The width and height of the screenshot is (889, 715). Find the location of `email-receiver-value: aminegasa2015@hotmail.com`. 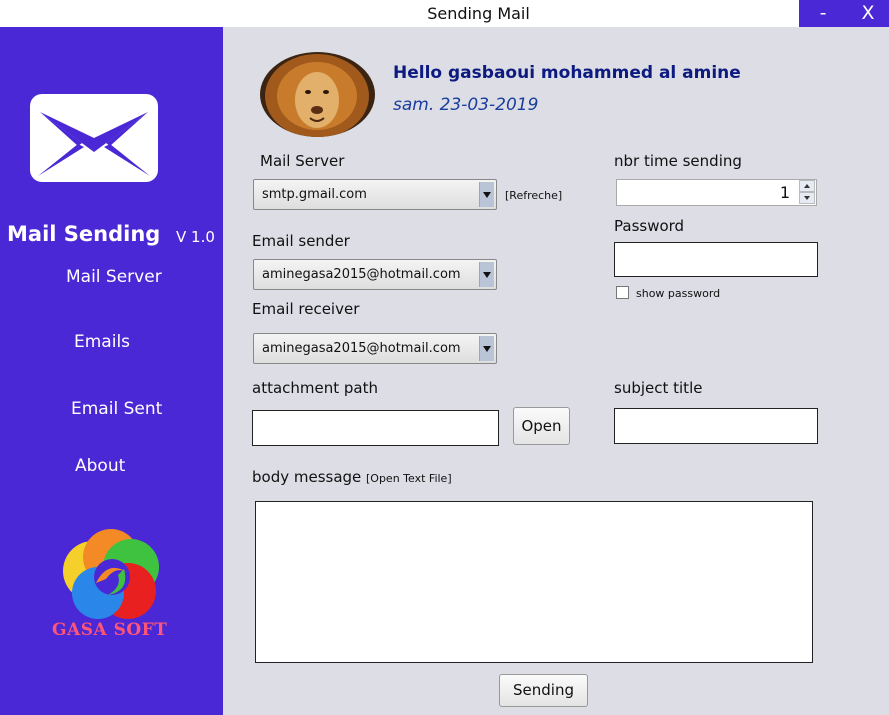

email-receiver-value: aminegasa2015@hotmail.com is located at coordinates (361, 348).